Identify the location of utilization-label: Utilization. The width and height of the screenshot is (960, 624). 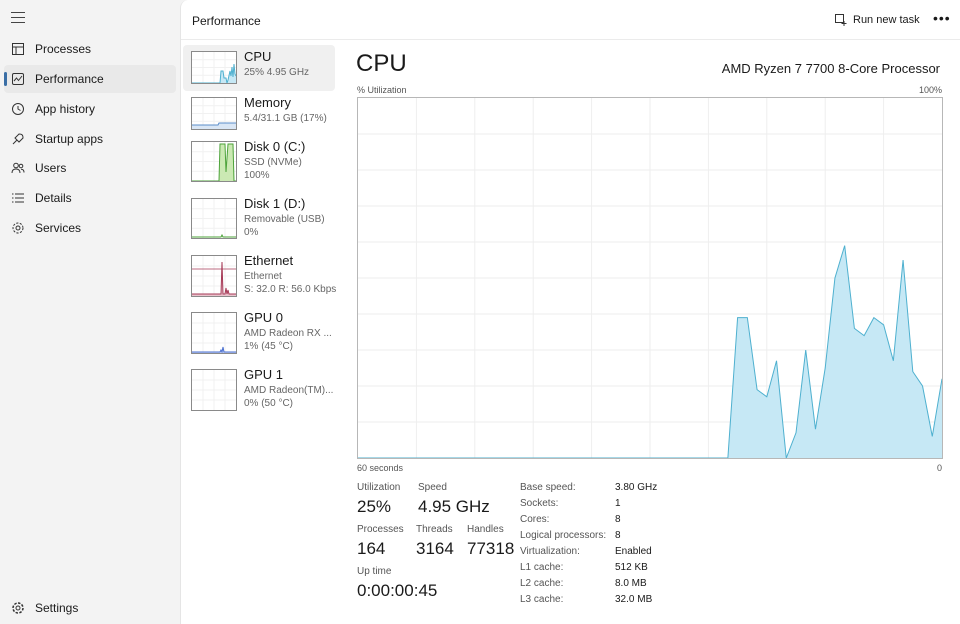
(379, 487).